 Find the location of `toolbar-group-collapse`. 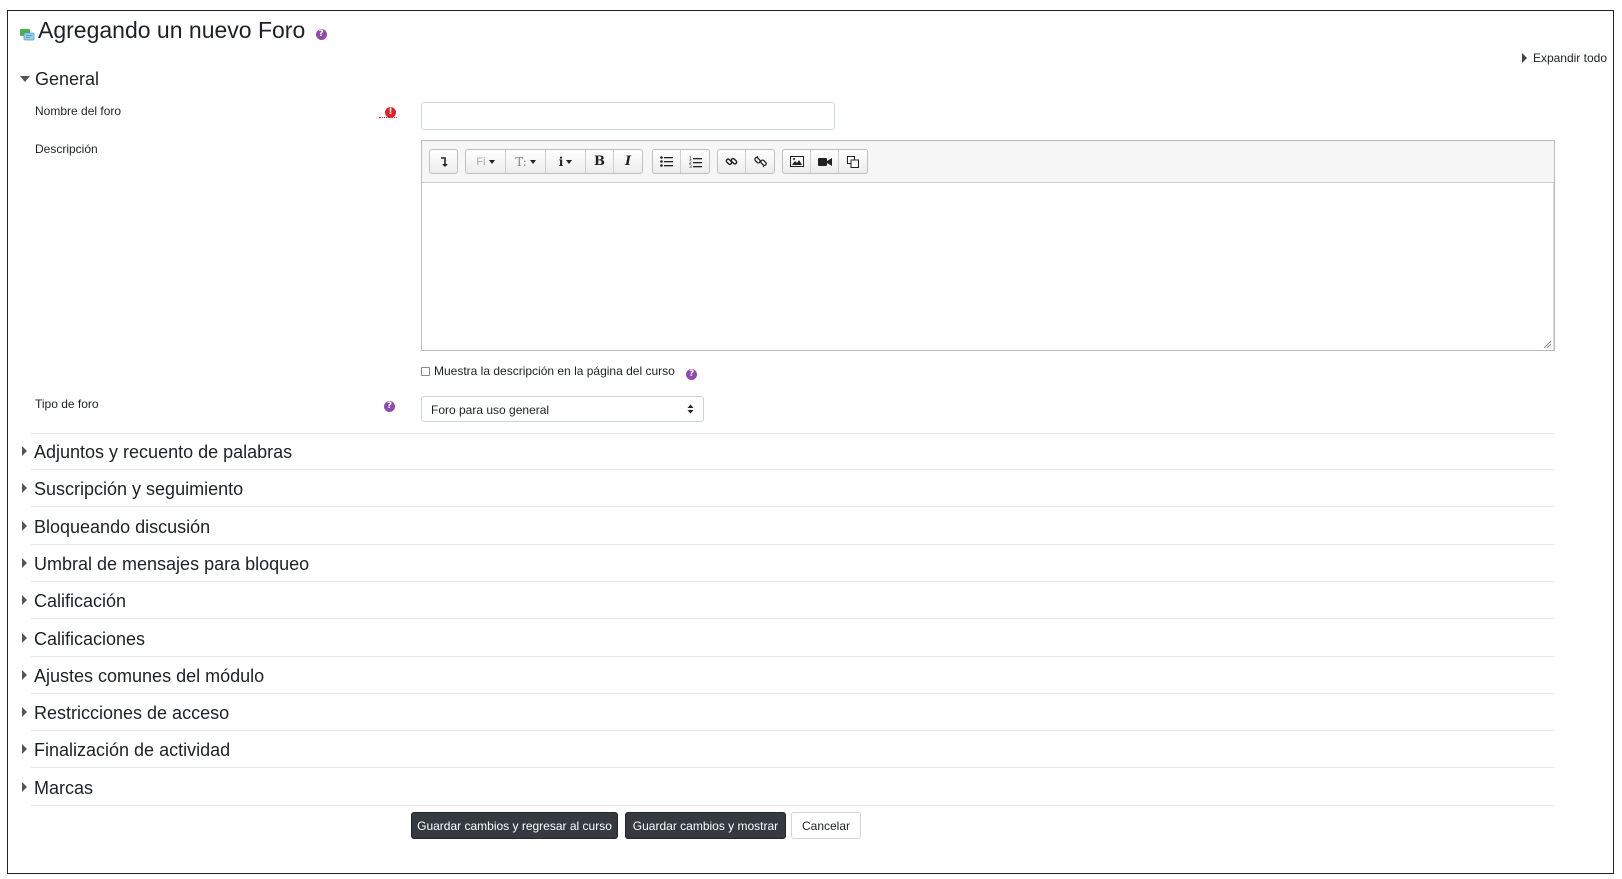

toolbar-group-collapse is located at coordinates (443, 161).